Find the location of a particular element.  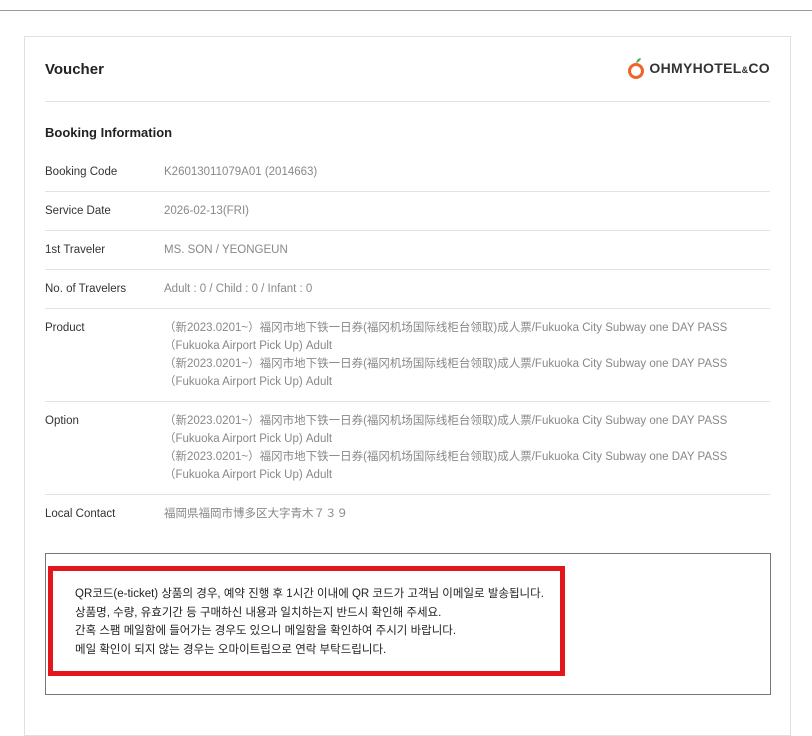

table-row: 1st Traveler MS. SON / YEONGEUN is located at coordinates (407, 250).